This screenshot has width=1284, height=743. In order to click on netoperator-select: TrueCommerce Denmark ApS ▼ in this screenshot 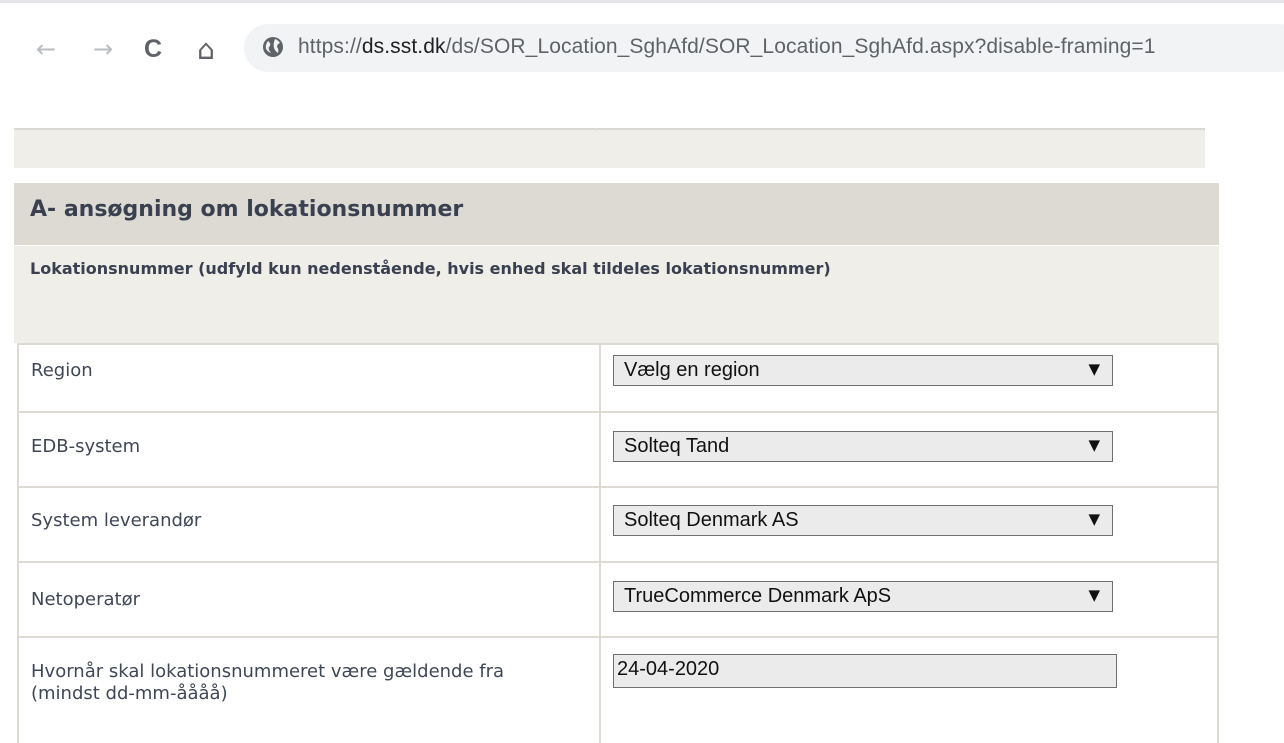, I will do `click(863, 596)`.